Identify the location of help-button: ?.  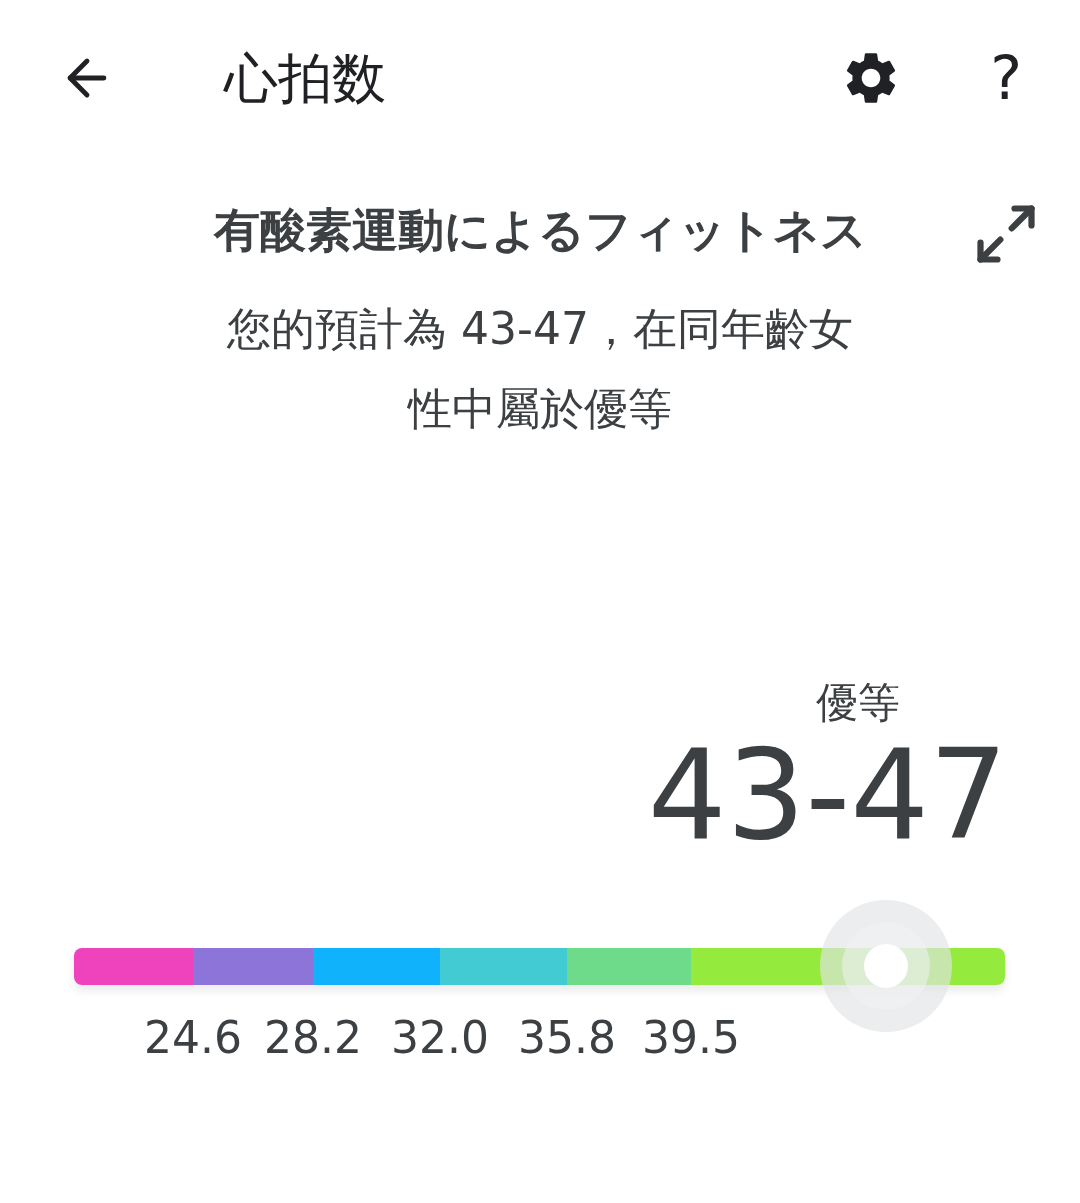
(1006, 78).